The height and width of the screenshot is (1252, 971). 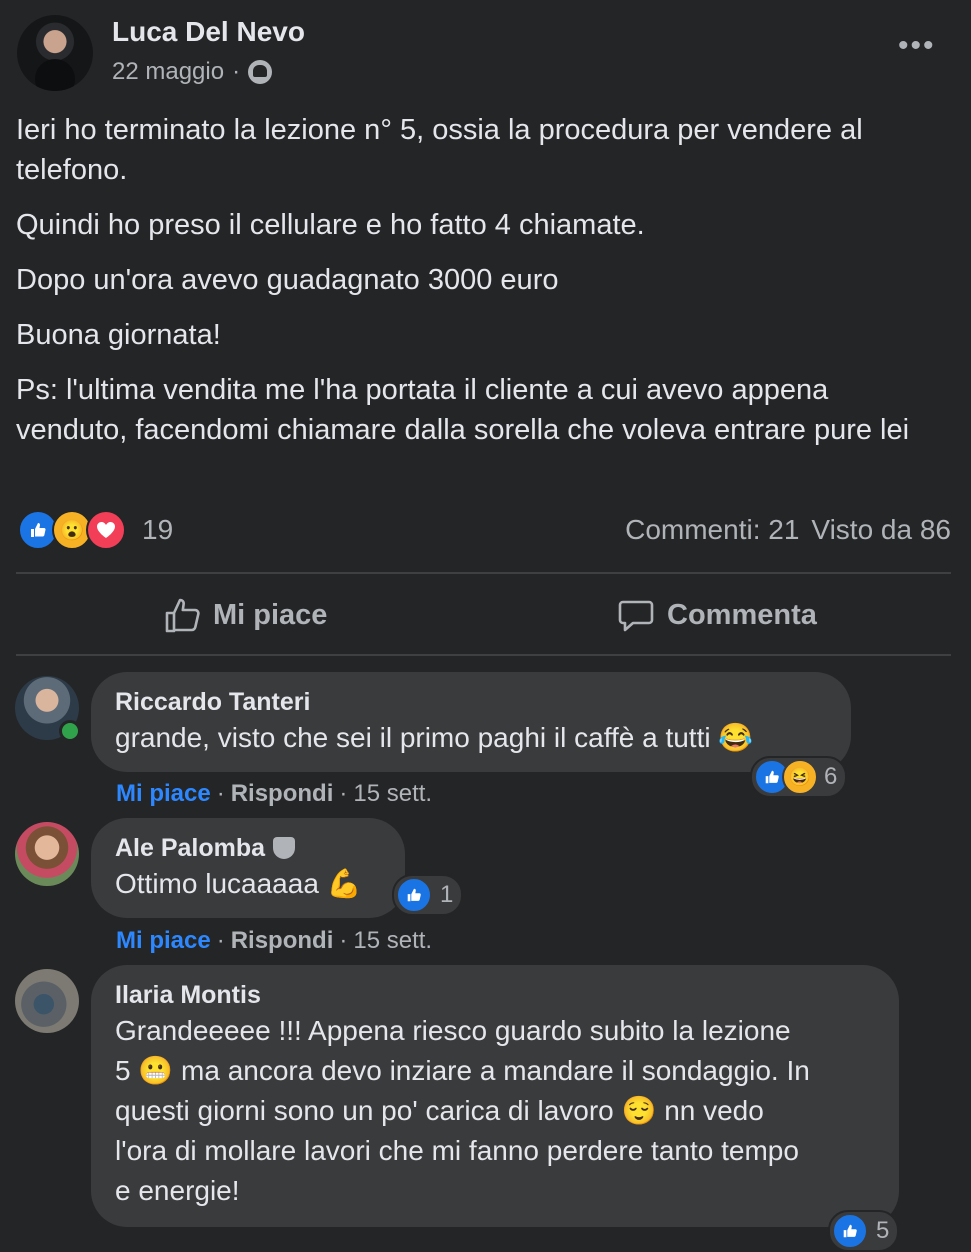 I want to click on seen-by-count: Visto da 86, so click(x=881, y=530).